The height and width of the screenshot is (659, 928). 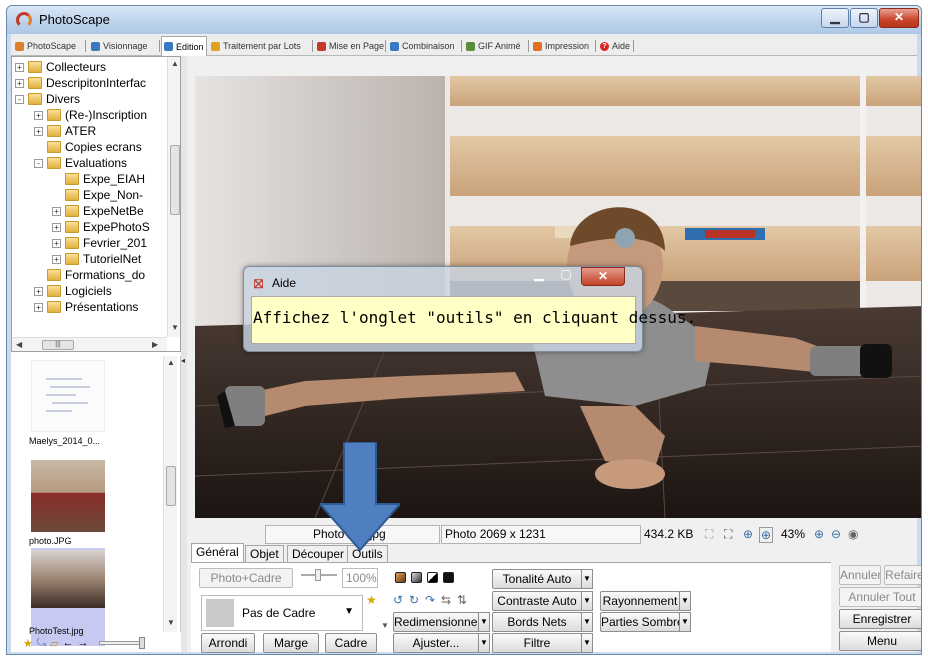 I want to click on opacity-slider, so click(x=319, y=575).